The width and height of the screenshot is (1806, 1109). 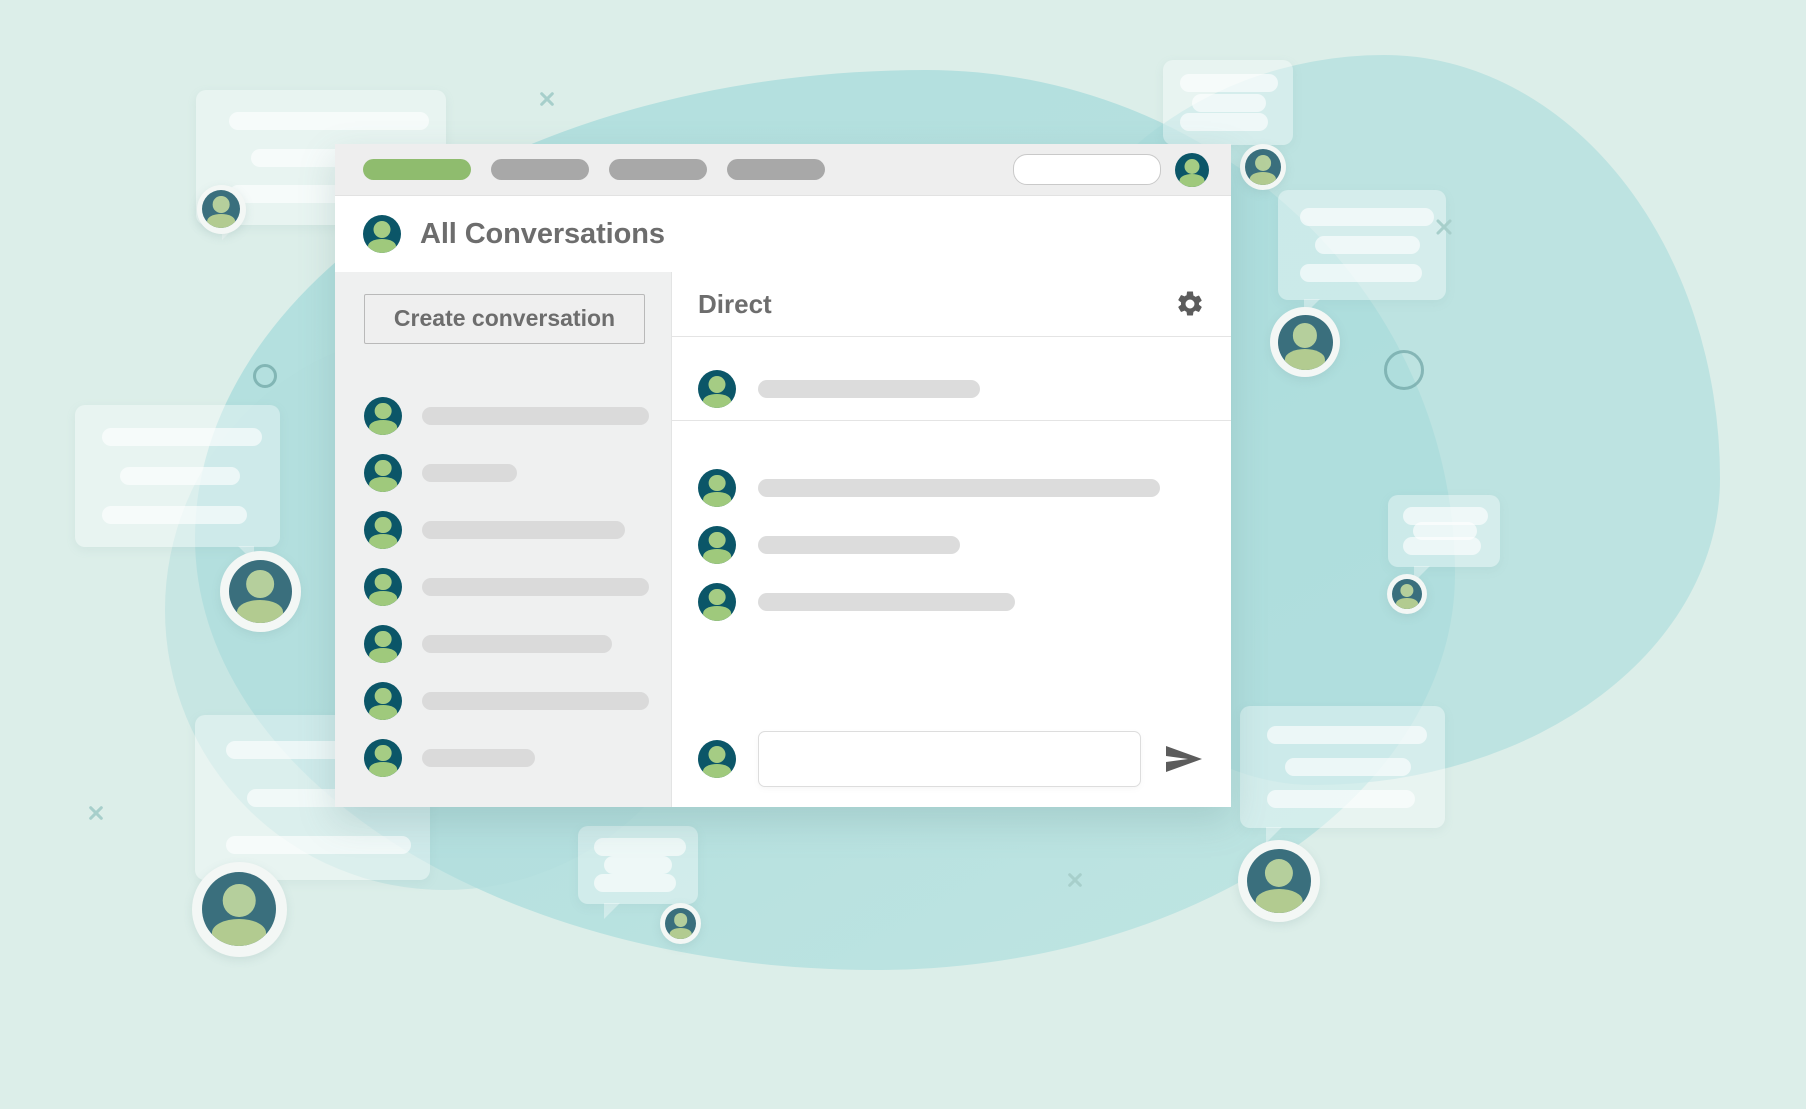 What do you see at coordinates (1404, 370) in the screenshot?
I see `mark-o-right` at bounding box center [1404, 370].